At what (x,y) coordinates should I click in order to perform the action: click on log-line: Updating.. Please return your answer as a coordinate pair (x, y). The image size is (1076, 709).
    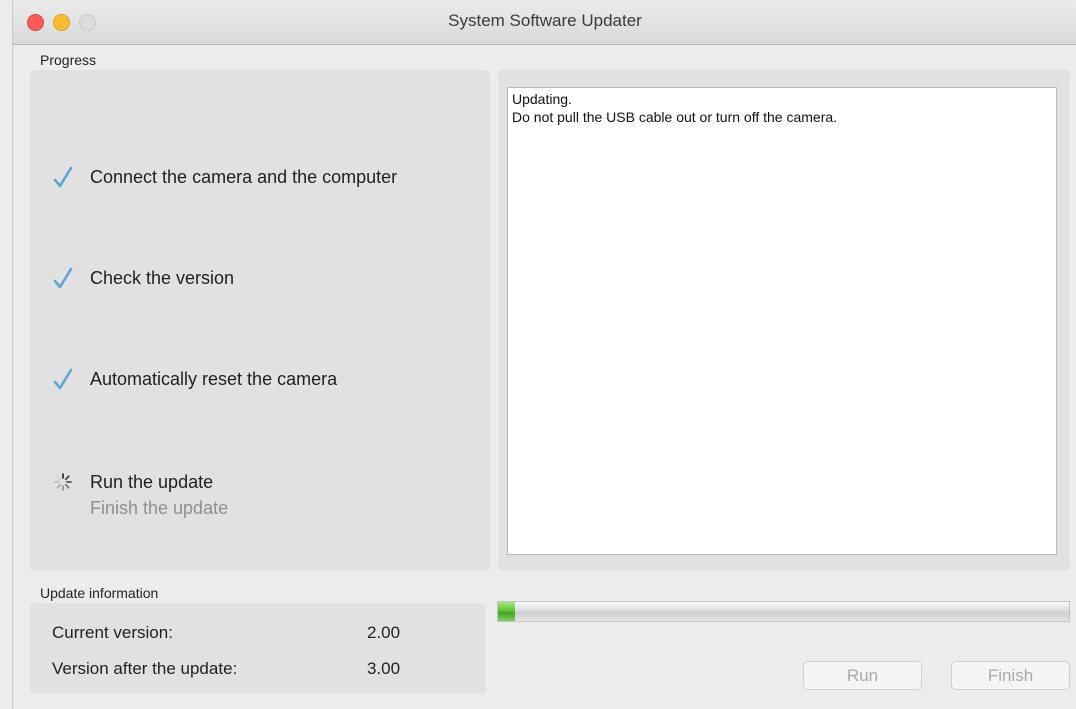
    Looking at the image, I should click on (542, 99).